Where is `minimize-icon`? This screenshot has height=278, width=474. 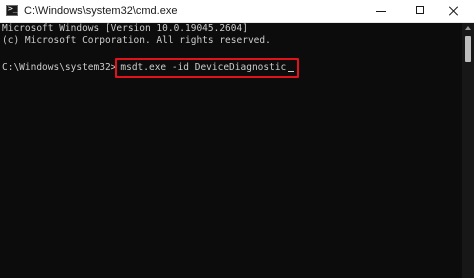
minimize-icon is located at coordinates (381, 11).